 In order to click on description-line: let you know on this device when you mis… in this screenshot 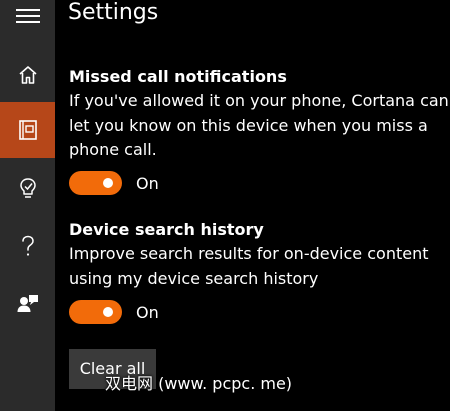, I will do `click(248, 125)`.